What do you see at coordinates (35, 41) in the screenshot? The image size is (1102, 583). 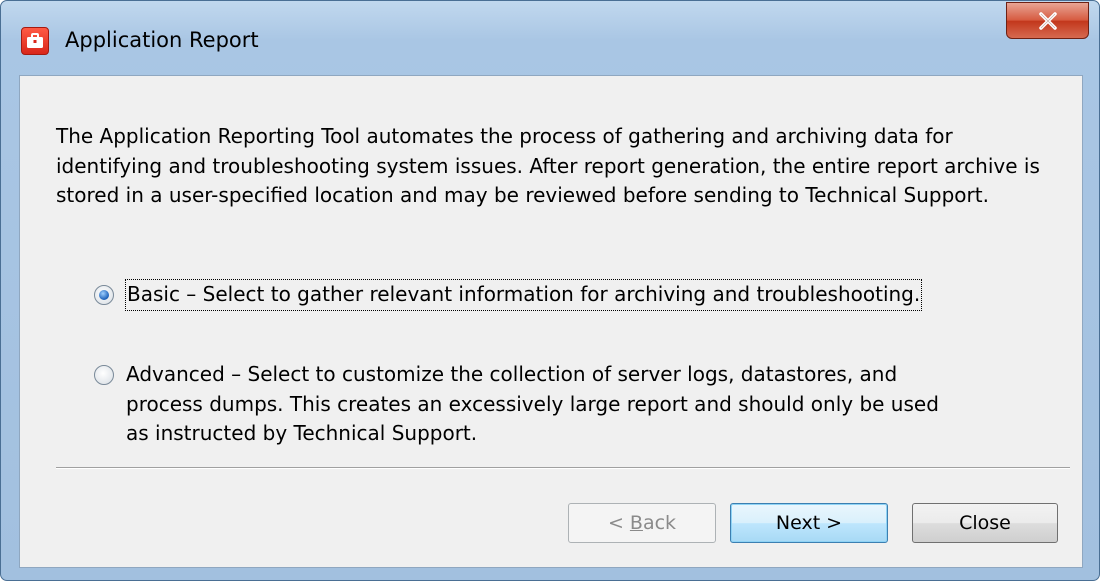 I see `briefcase-icon` at bounding box center [35, 41].